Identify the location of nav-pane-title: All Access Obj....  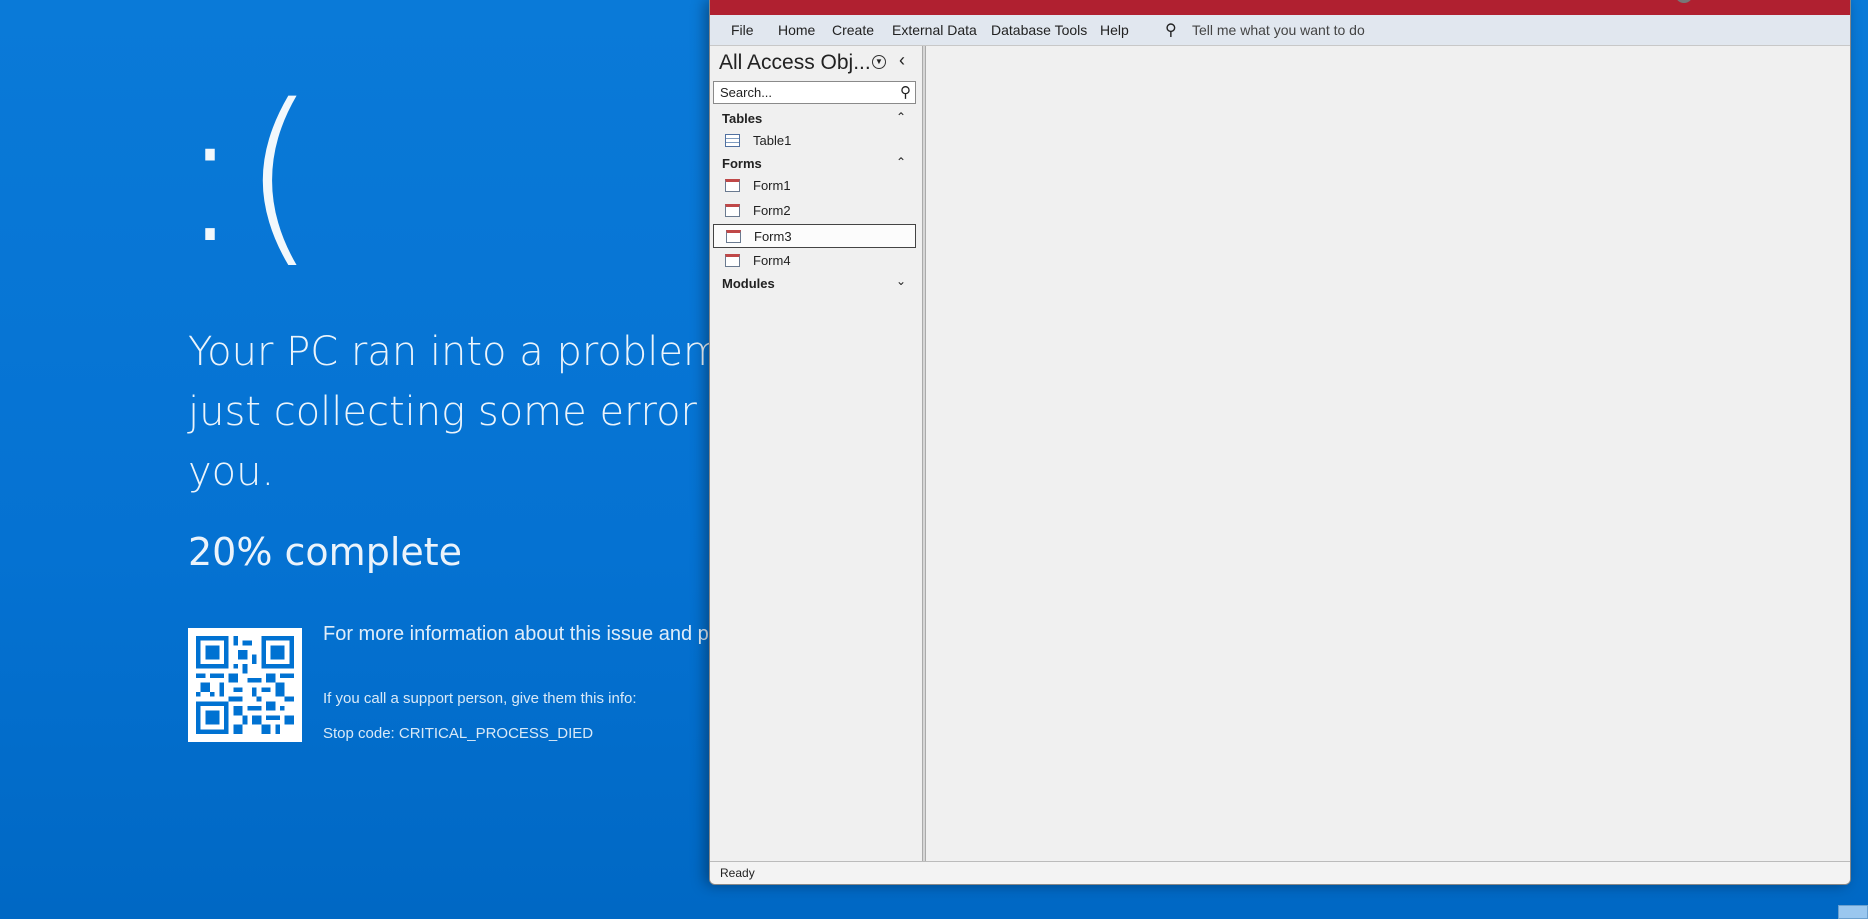
(795, 63).